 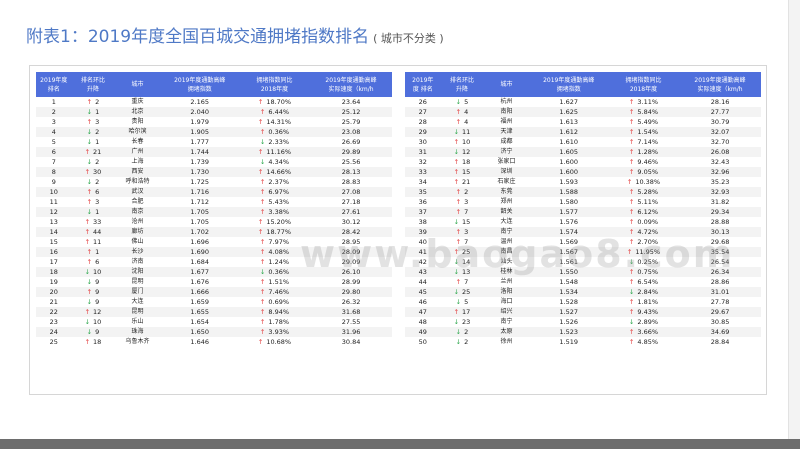 I want to click on yoy-cell: ↑ 5.84%, so click(x=643, y=112).